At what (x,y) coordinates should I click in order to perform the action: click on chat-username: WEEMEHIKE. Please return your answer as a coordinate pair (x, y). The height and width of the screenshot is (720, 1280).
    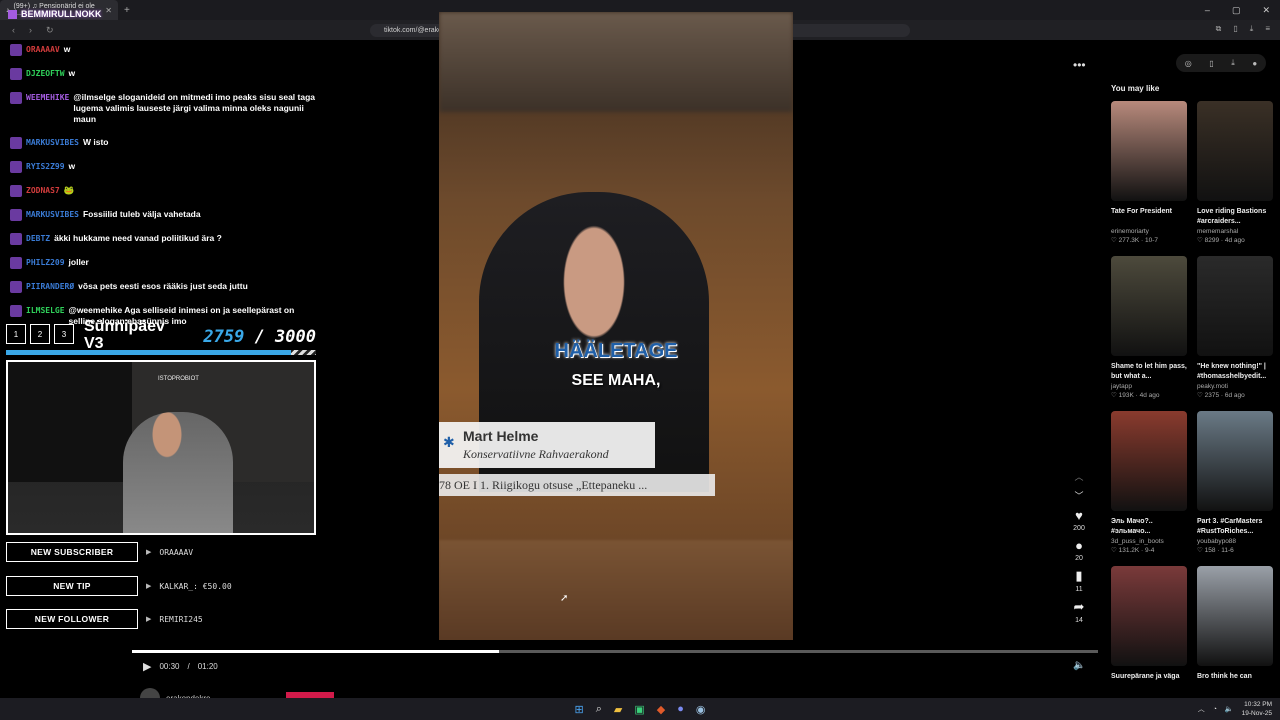
    Looking at the image, I should click on (47, 97).